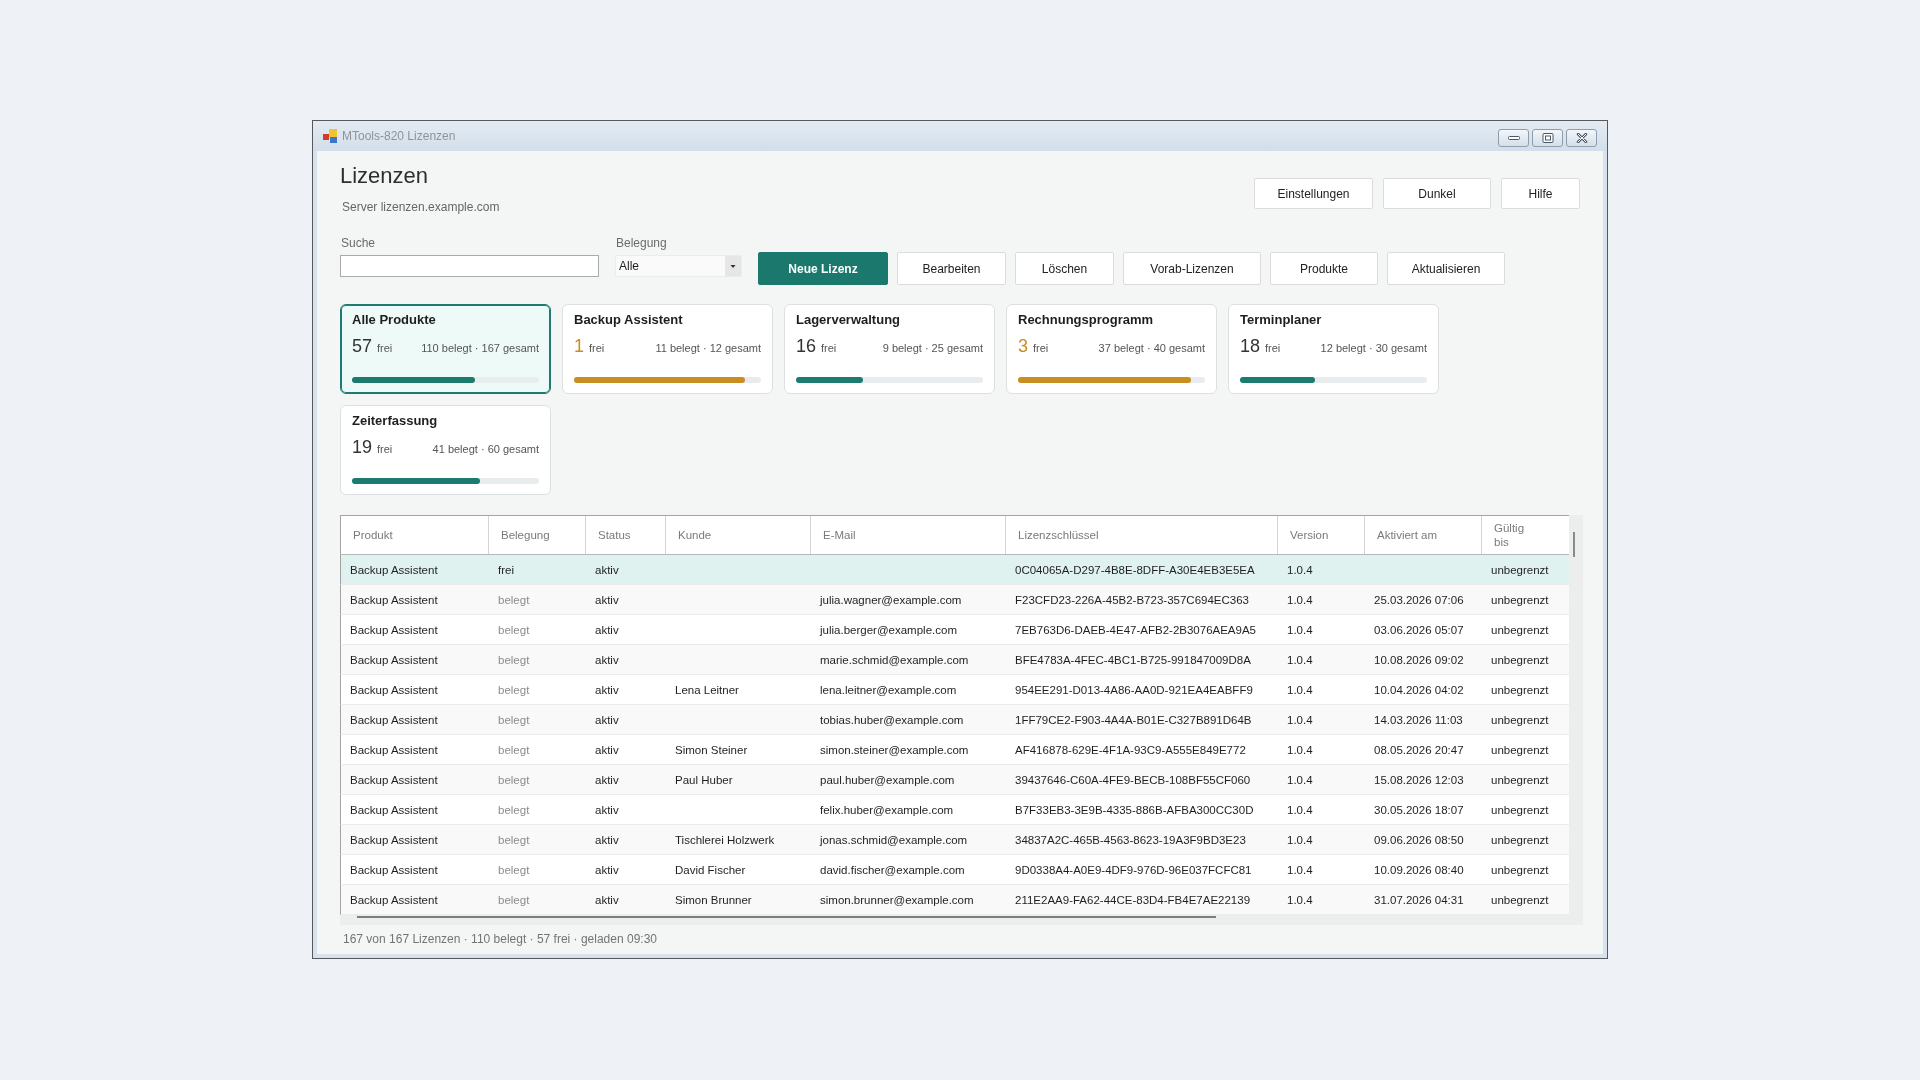 Image resolution: width=1920 pixels, height=1080 pixels. I want to click on status-text: 167 von 167 Lizenzen · 110 belegt · 57 frei · geladen 09:30, so click(500, 939).